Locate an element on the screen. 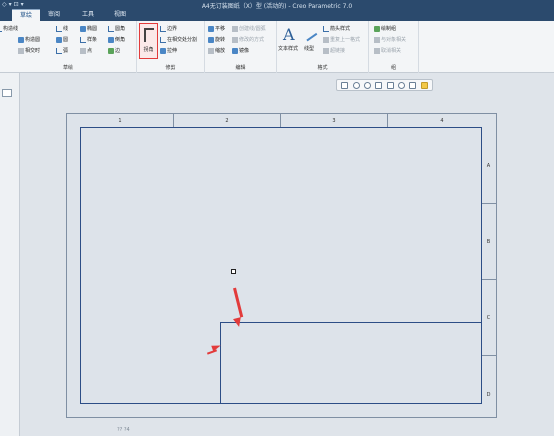  modify-mode-icon is located at coordinates (235, 39).